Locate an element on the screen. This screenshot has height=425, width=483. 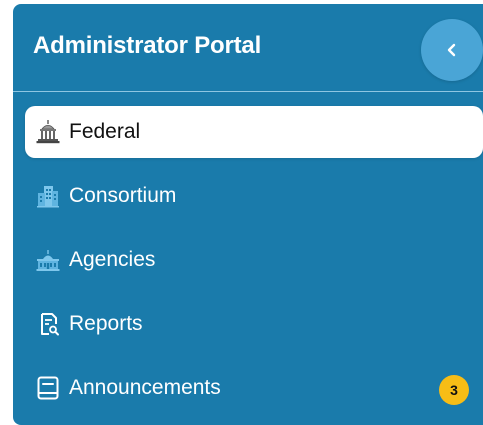
portal-title: Administrator Portal is located at coordinates (147, 45).